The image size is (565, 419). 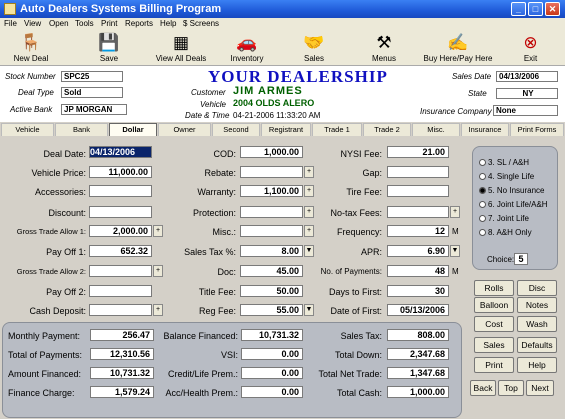 What do you see at coordinates (540, 388) in the screenshot?
I see `next-button: Next` at bounding box center [540, 388].